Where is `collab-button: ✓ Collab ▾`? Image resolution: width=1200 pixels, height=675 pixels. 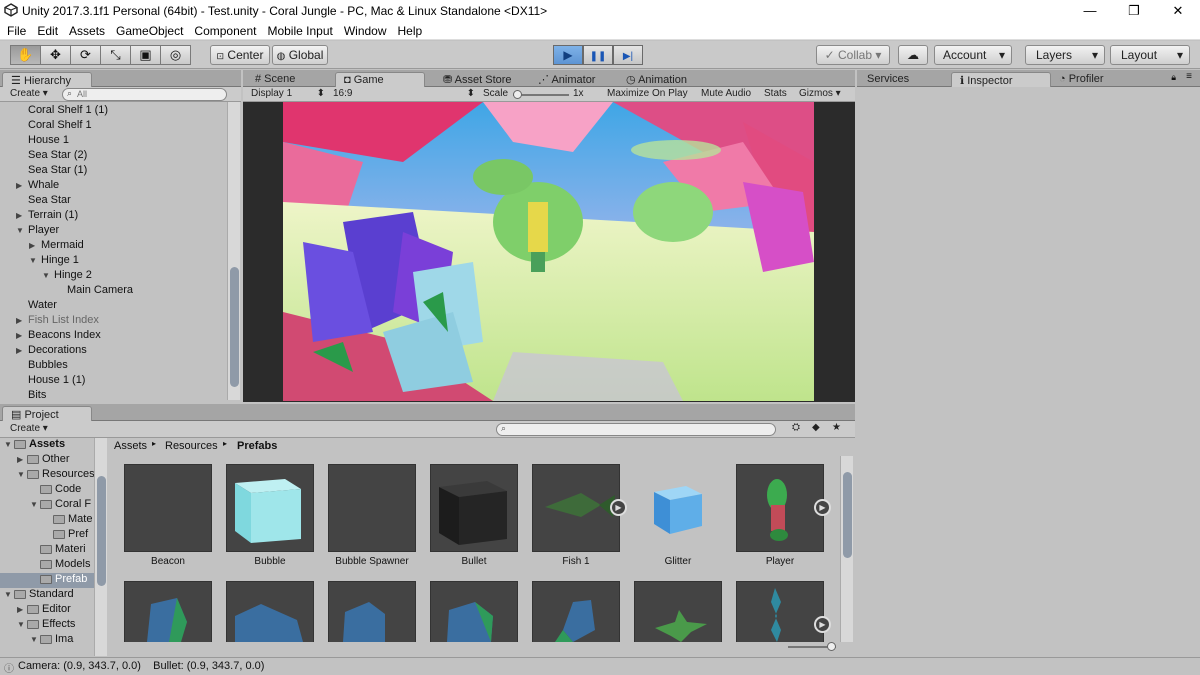 collab-button: ✓ Collab ▾ is located at coordinates (853, 55).